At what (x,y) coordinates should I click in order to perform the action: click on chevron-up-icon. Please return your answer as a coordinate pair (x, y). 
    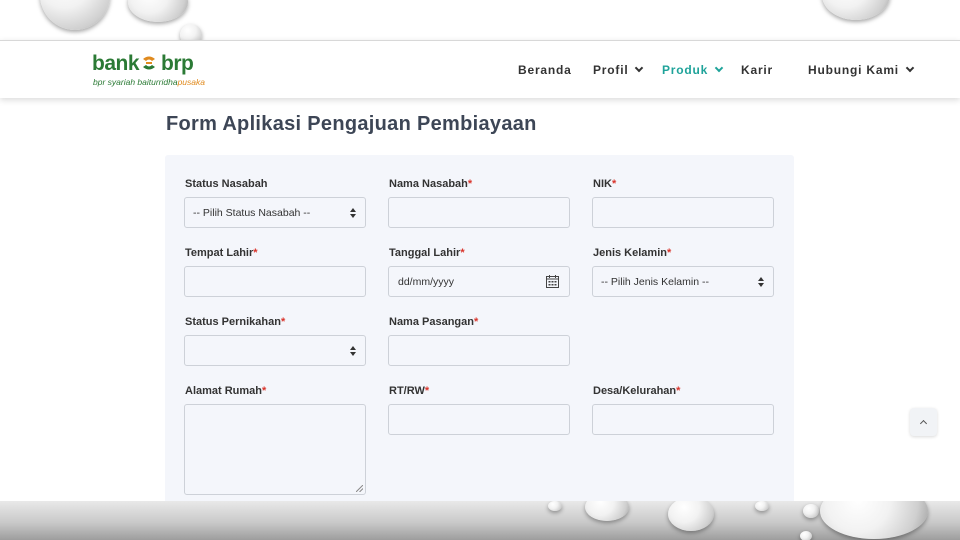
    Looking at the image, I should click on (923, 423).